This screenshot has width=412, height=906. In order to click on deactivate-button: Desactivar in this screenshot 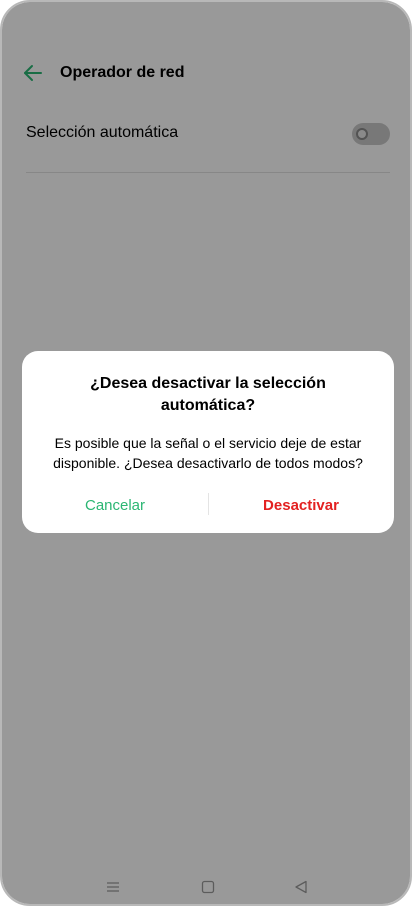, I will do `click(301, 505)`.